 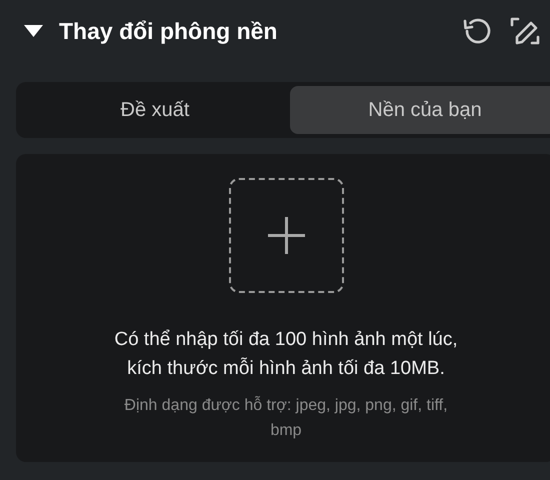 I want to click on upload-limit-text: Có thể nhập tối đa 100 hình ảnh một lúc, kích thước mỗi hình ảnh tối đa 10MB., so click(x=286, y=354).